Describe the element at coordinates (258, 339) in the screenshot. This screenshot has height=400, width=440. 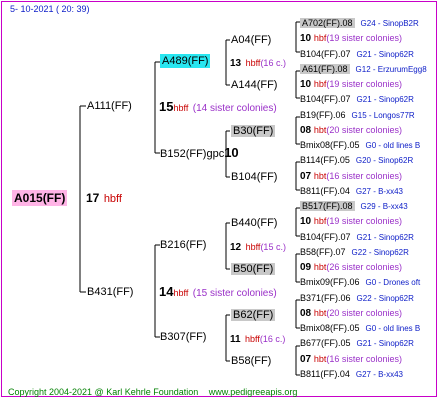
I see `b307-year-row: 11 hbff(16 c.)` at that location.